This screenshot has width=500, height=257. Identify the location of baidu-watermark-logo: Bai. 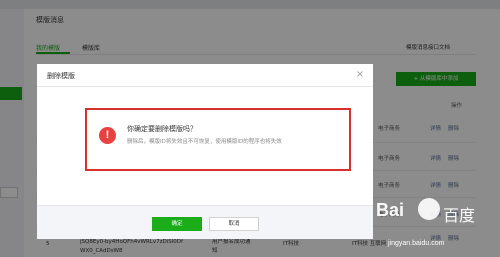
(390, 210).